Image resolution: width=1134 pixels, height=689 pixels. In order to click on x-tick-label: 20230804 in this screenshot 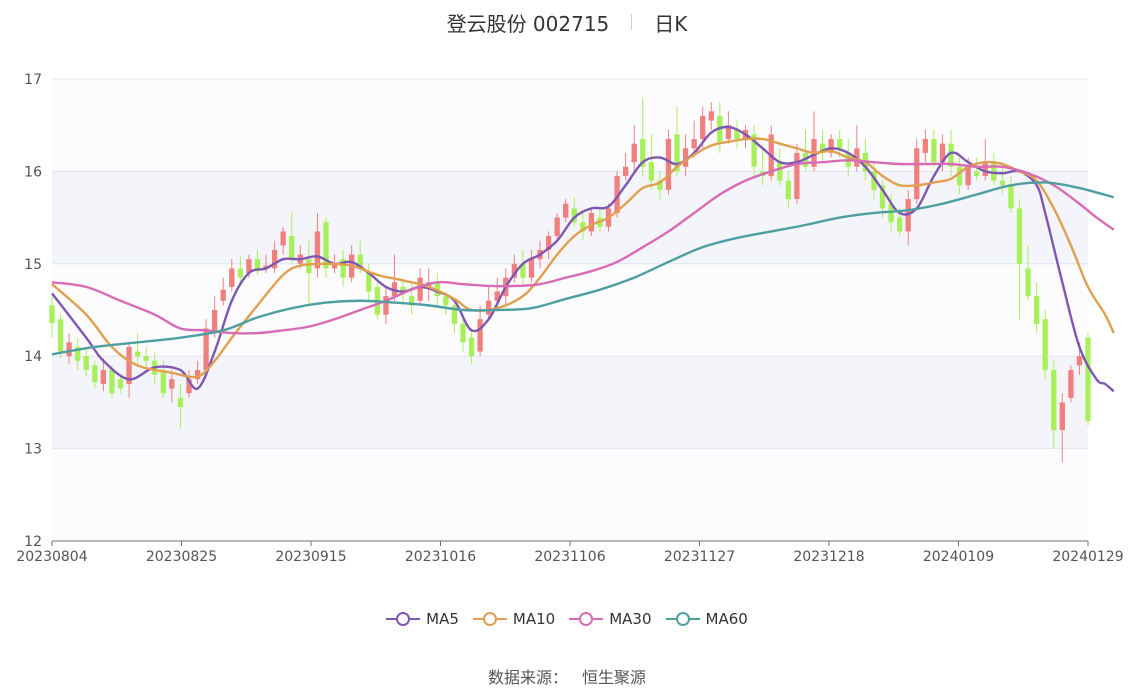, I will do `click(51, 557)`.